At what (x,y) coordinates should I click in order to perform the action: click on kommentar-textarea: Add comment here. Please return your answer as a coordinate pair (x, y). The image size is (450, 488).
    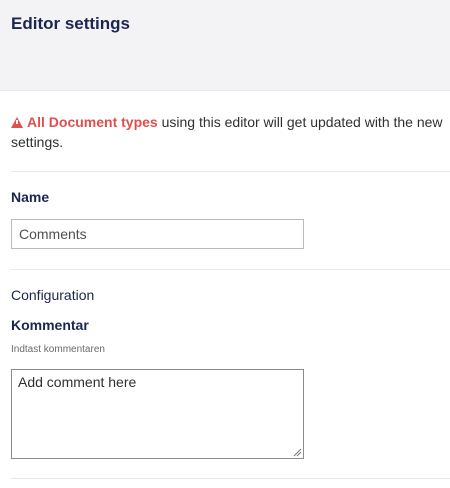
    Looking at the image, I should click on (157, 414).